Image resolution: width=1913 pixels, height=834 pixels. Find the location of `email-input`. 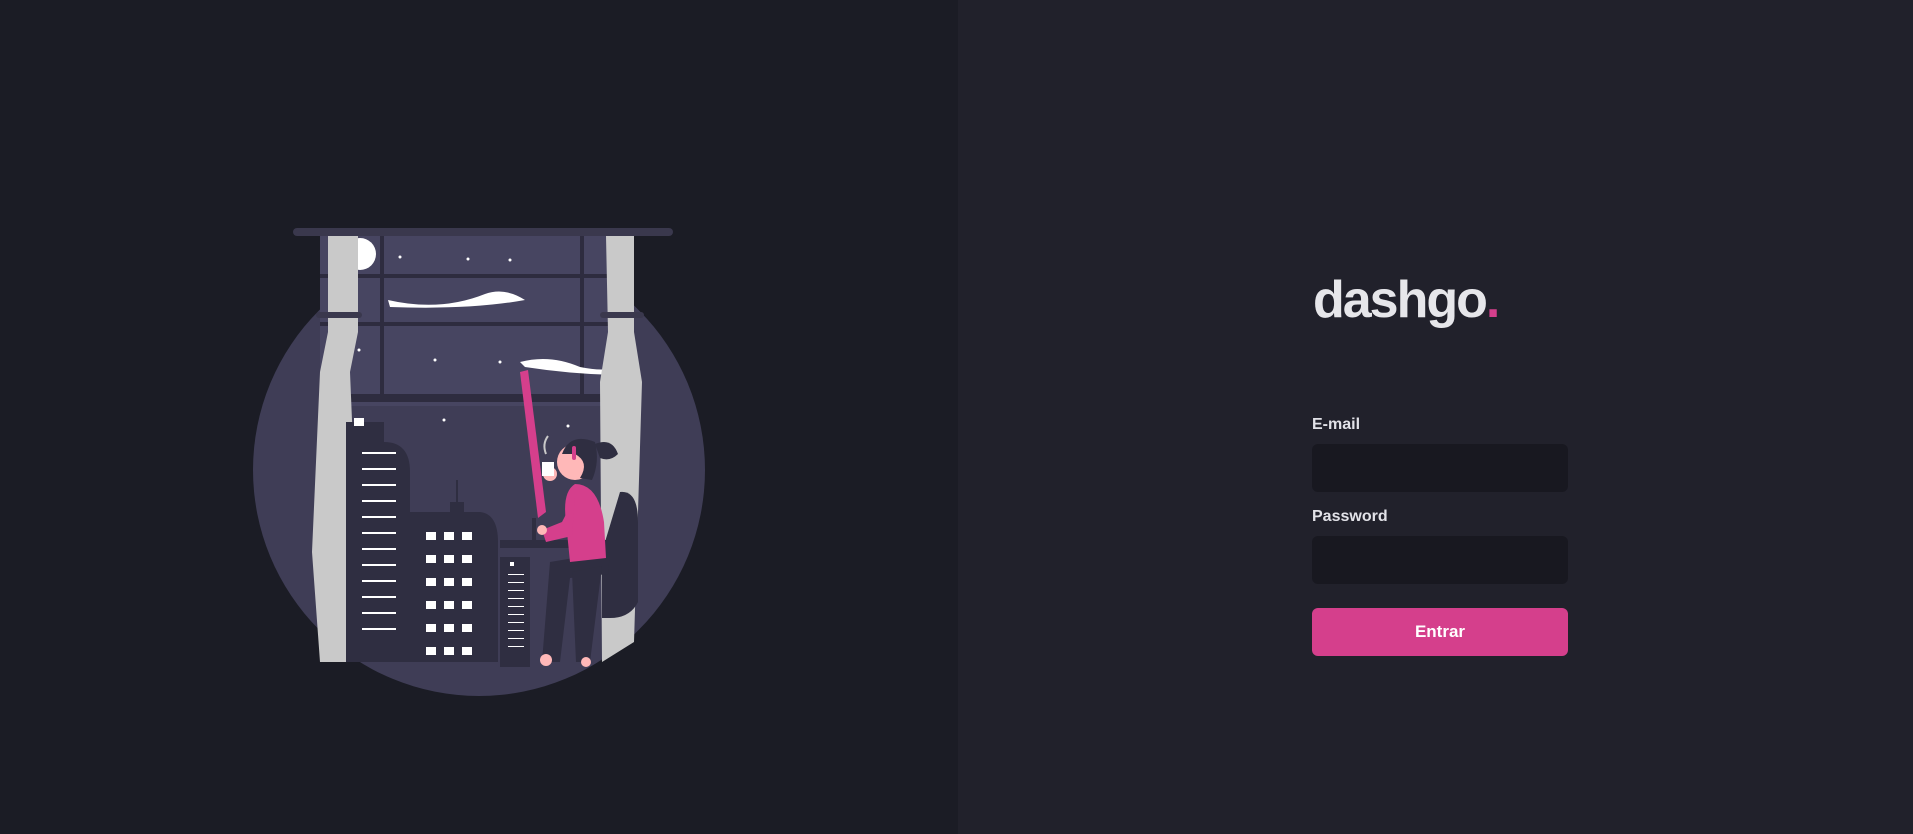

email-input is located at coordinates (1440, 468).